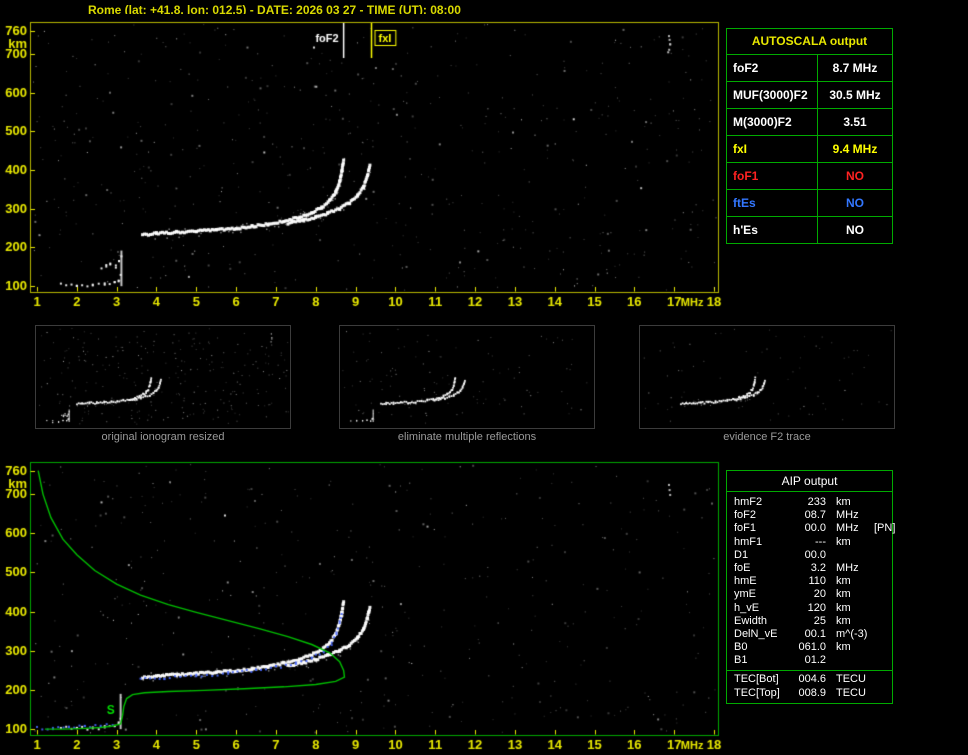  What do you see at coordinates (767, 377) in the screenshot?
I see `thumbnail-f2-trace-evidence` at bounding box center [767, 377].